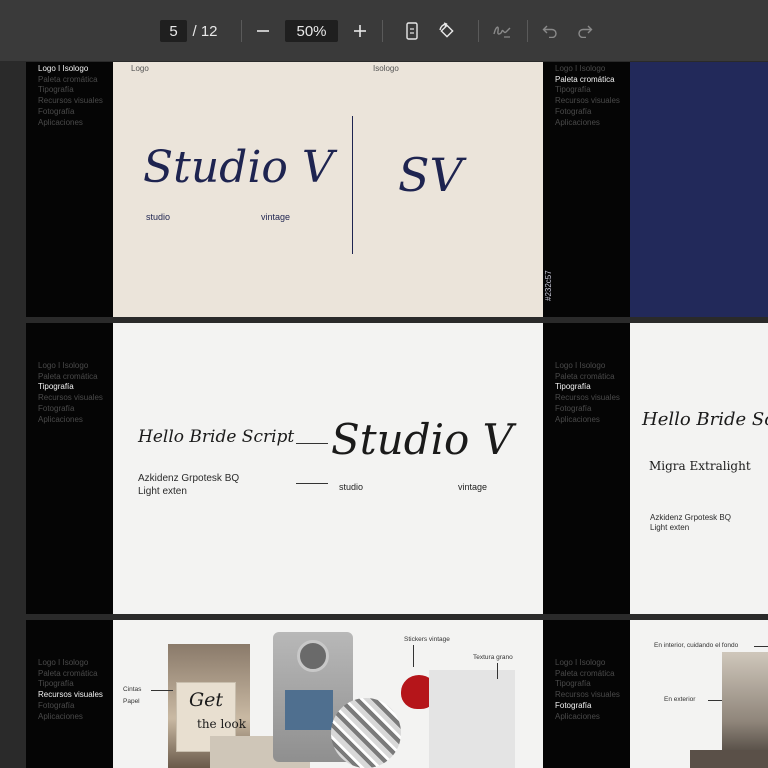 This screenshot has width=768, height=768. I want to click on total-pages: / 12, so click(205, 31).